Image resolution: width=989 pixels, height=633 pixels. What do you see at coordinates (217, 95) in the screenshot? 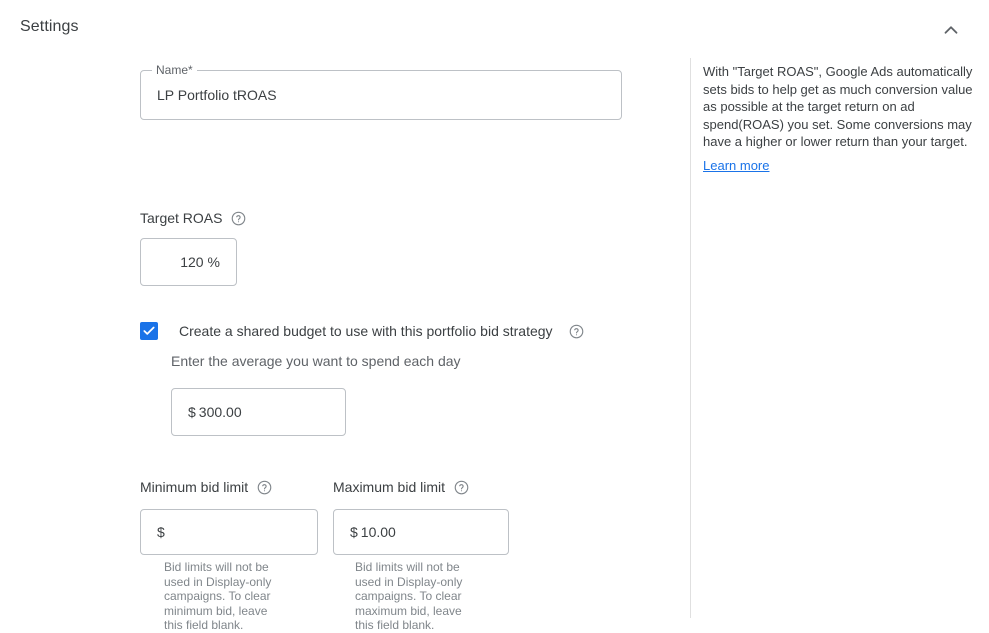
I see `name-field-value: LP Portfolio tROAS` at bounding box center [217, 95].